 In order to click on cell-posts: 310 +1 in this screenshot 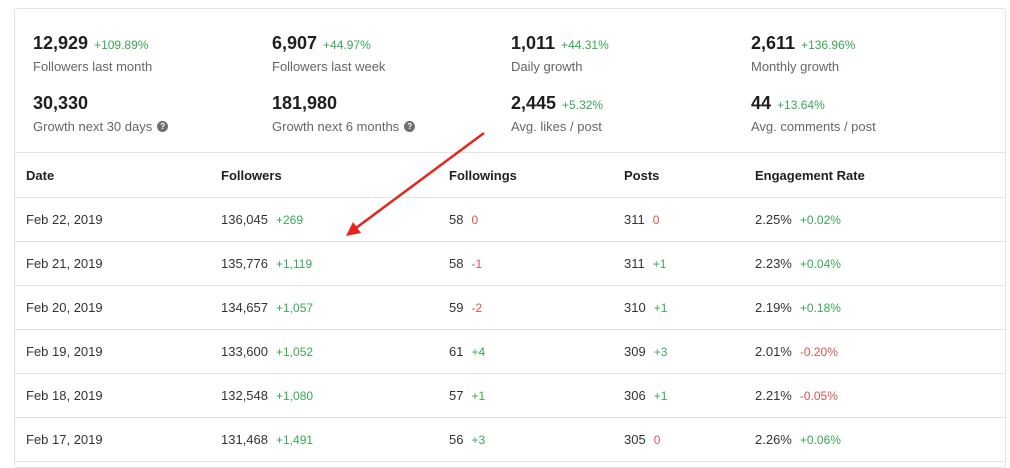, I will do `click(645, 307)`.